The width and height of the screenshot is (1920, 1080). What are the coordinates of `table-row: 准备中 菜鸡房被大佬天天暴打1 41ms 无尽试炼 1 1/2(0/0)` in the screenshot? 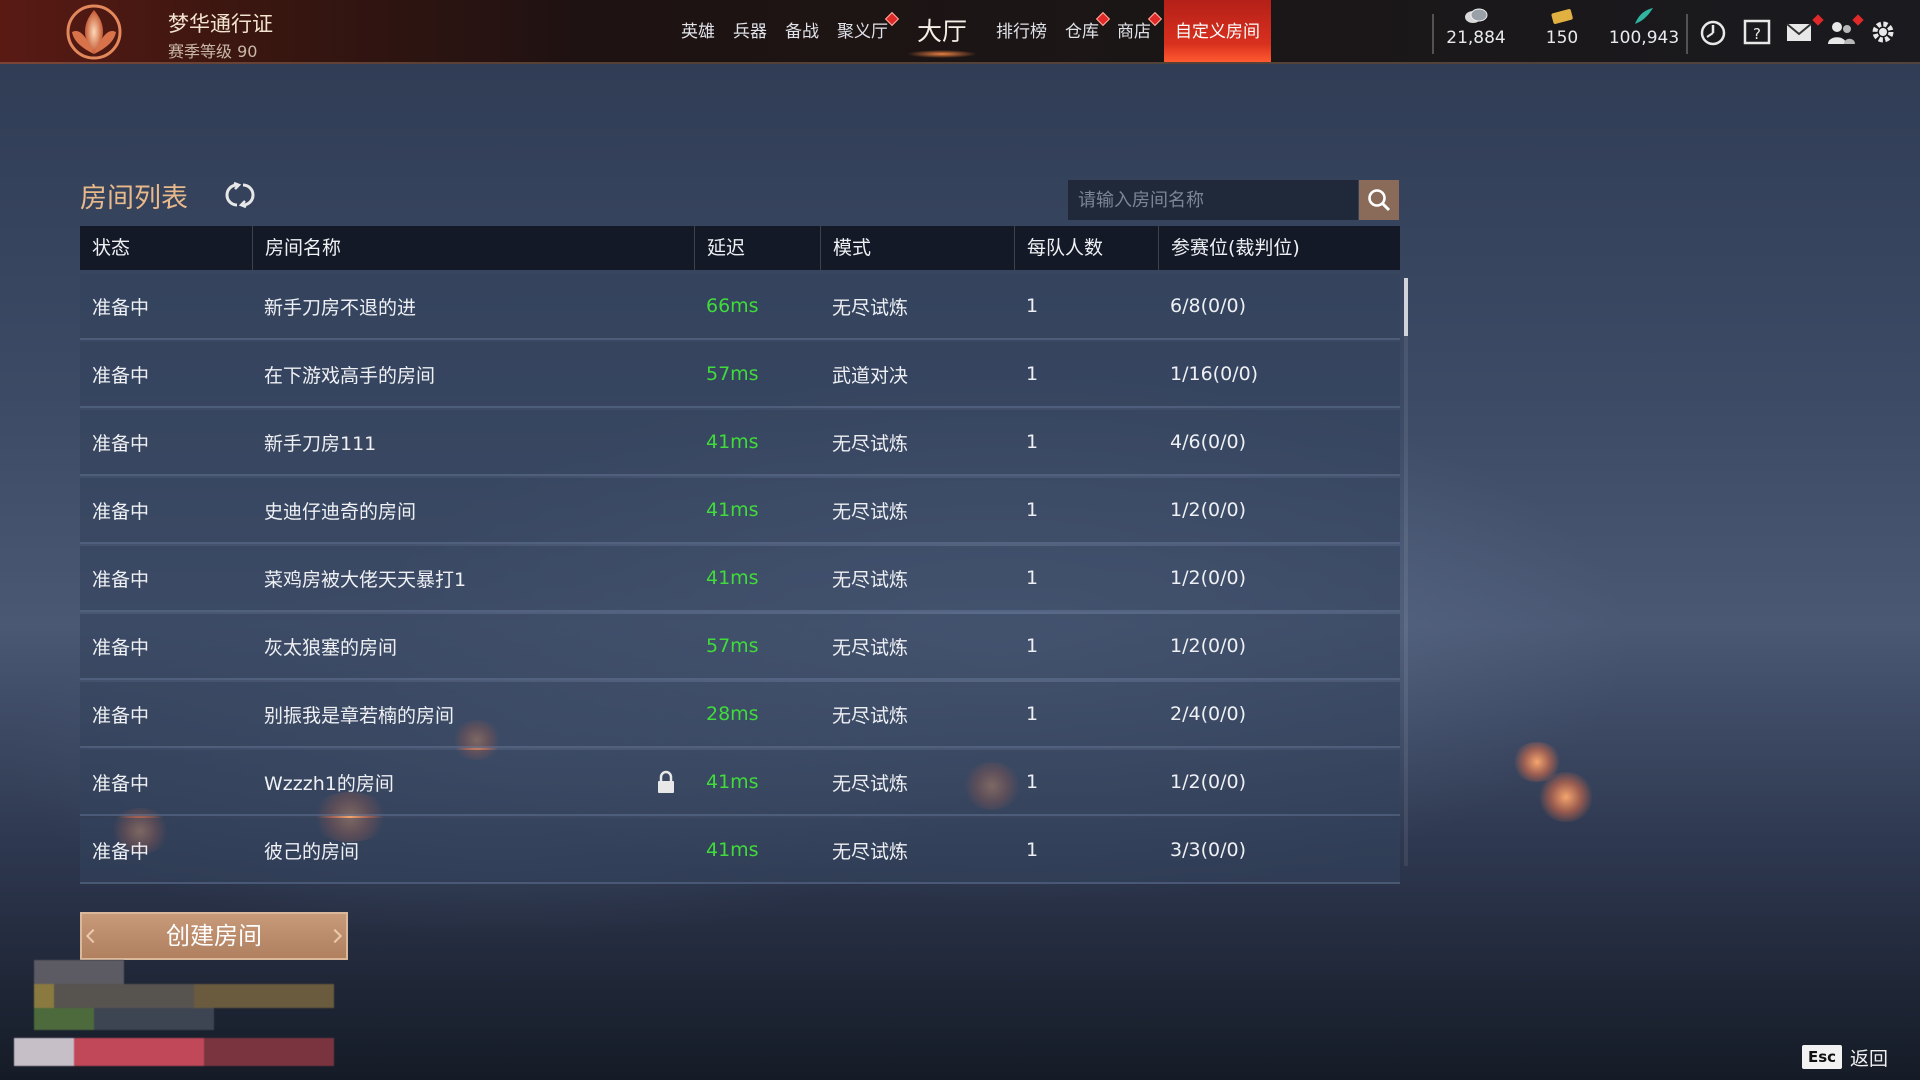 It's located at (740, 579).